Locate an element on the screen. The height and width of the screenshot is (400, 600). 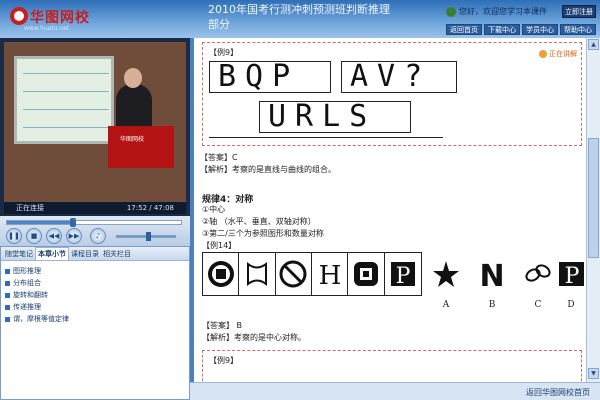
toc-item: 传递推理 is located at coordinates (97, 307).